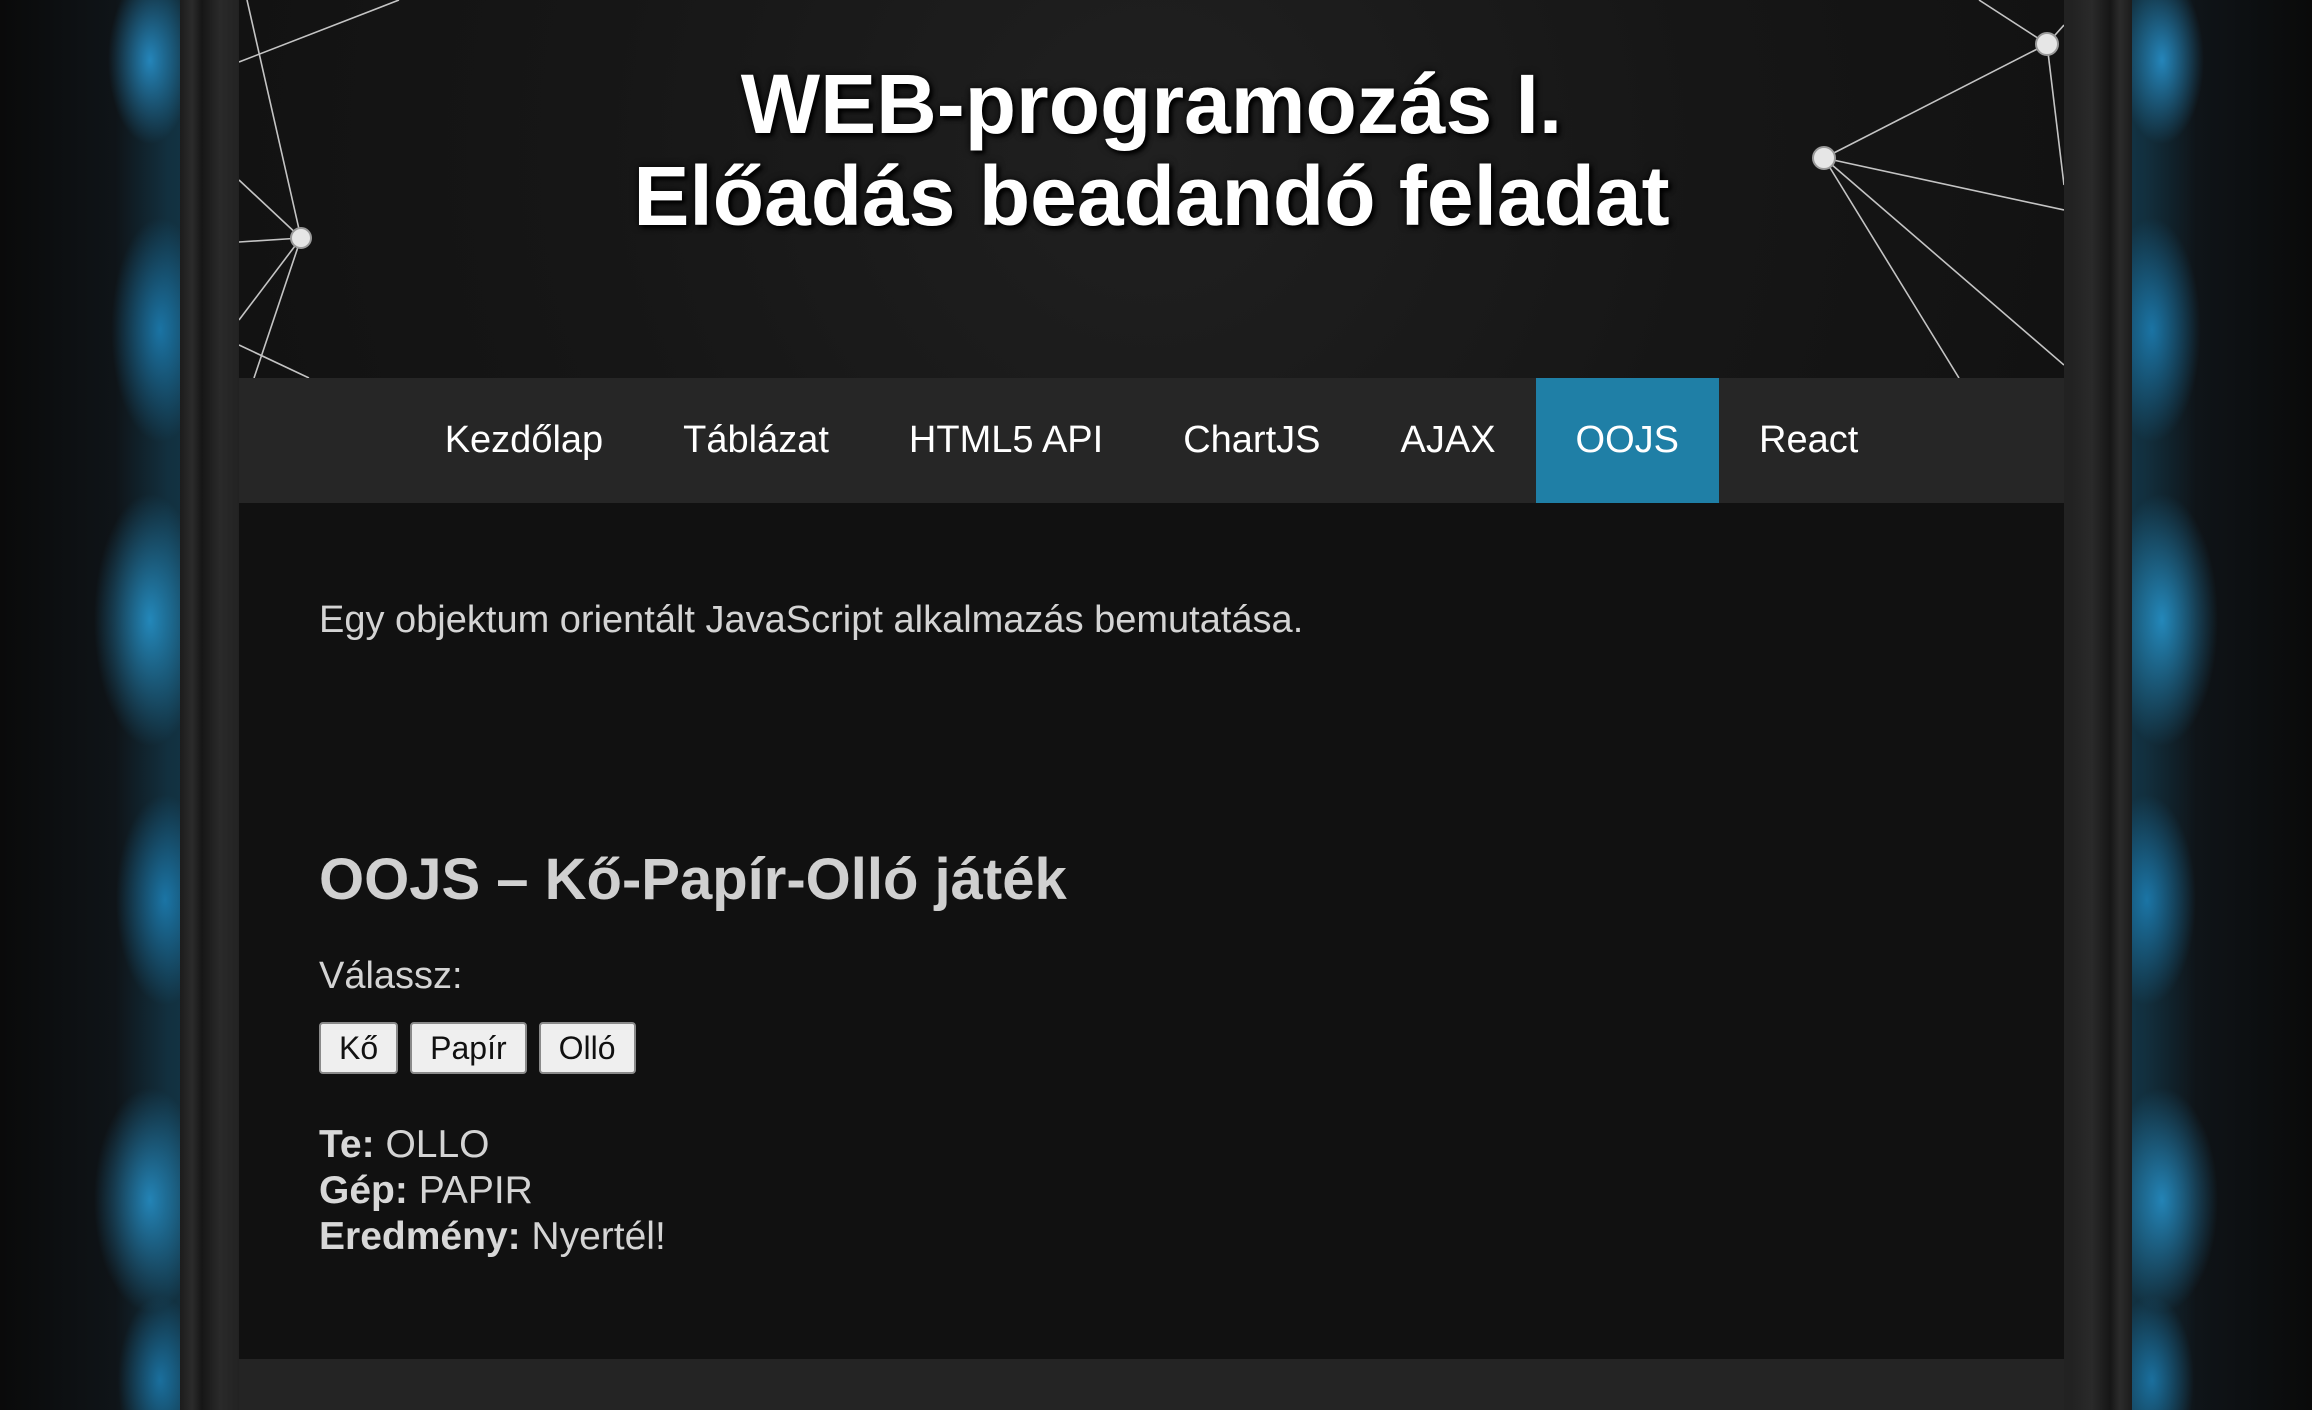  I want to click on nav-item-html5-api: HTML5 API, so click(1006, 440).